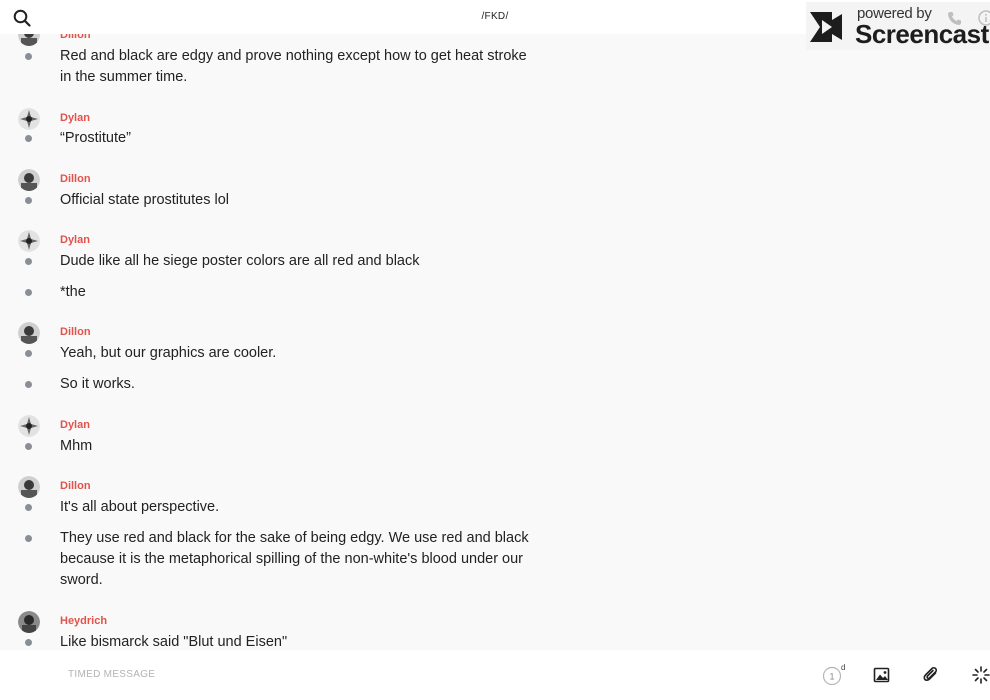  Describe the element at coordinates (980, 675) in the screenshot. I see `burst-icon` at that location.